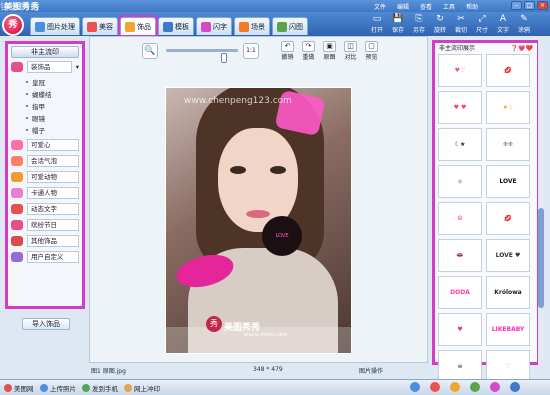 The height and width of the screenshot is (395, 550). What do you see at coordinates (460, 144) in the screenshot?
I see `sticker-thumbnail: ☾★` at bounding box center [460, 144].